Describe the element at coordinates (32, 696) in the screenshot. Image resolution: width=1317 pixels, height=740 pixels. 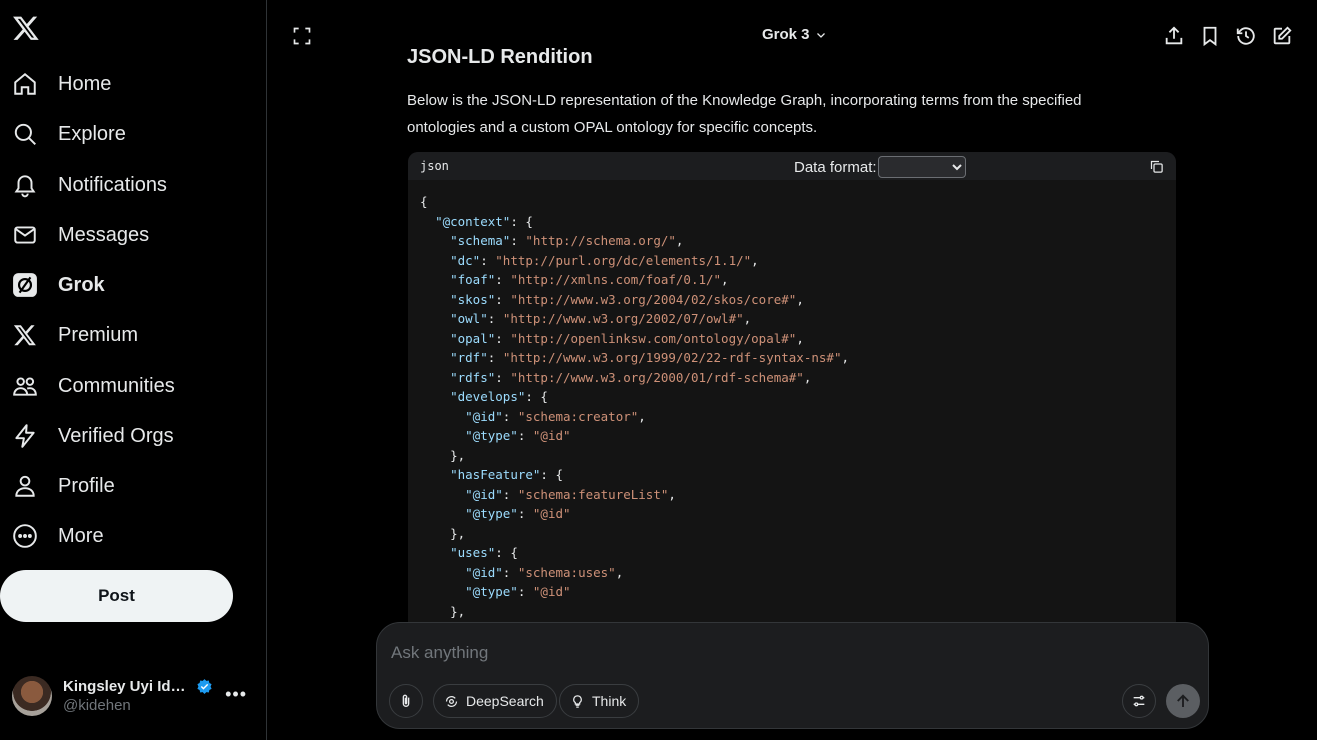
I see `avatar` at that location.